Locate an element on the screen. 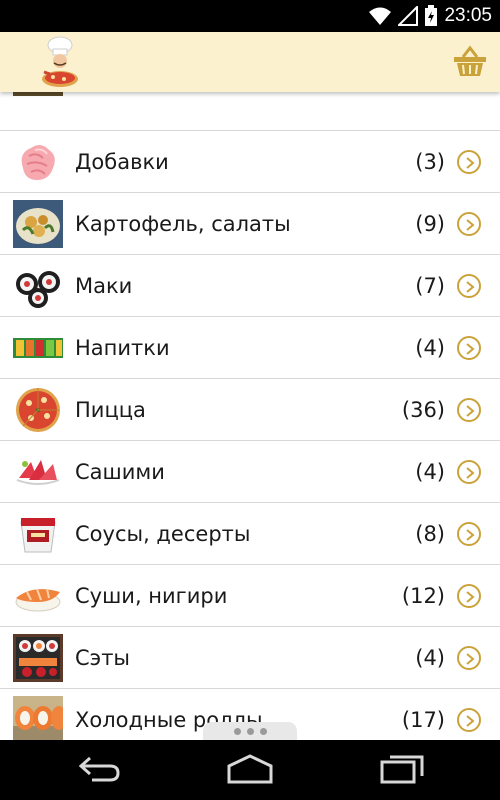 Image resolution: width=500 pixels, height=800 pixels. chef-pizza-logo is located at coordinates (60, 62).